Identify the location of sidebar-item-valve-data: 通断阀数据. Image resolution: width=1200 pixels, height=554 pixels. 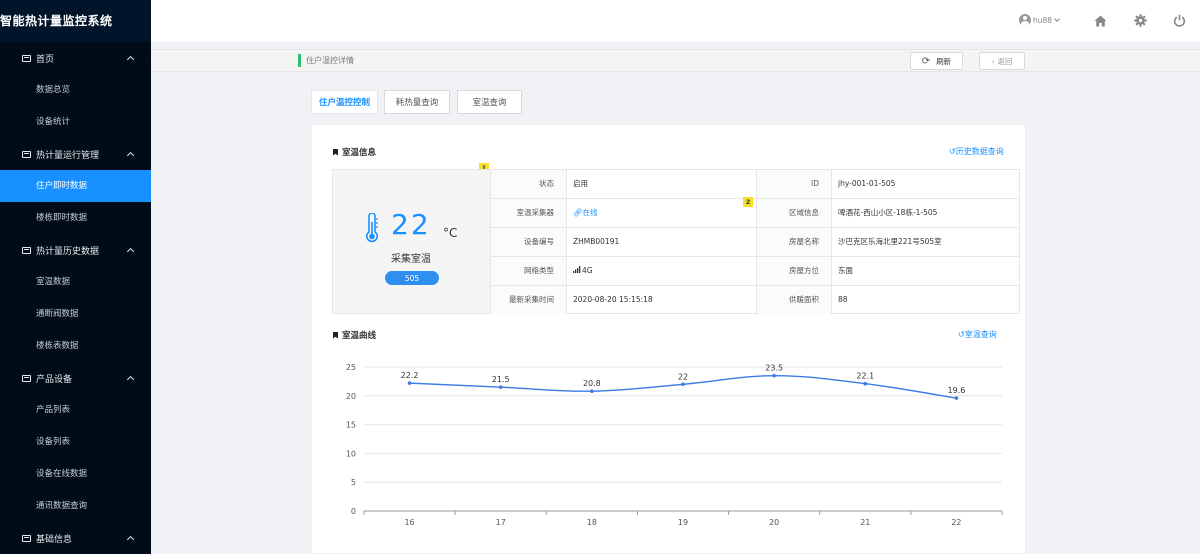
(75, 314).